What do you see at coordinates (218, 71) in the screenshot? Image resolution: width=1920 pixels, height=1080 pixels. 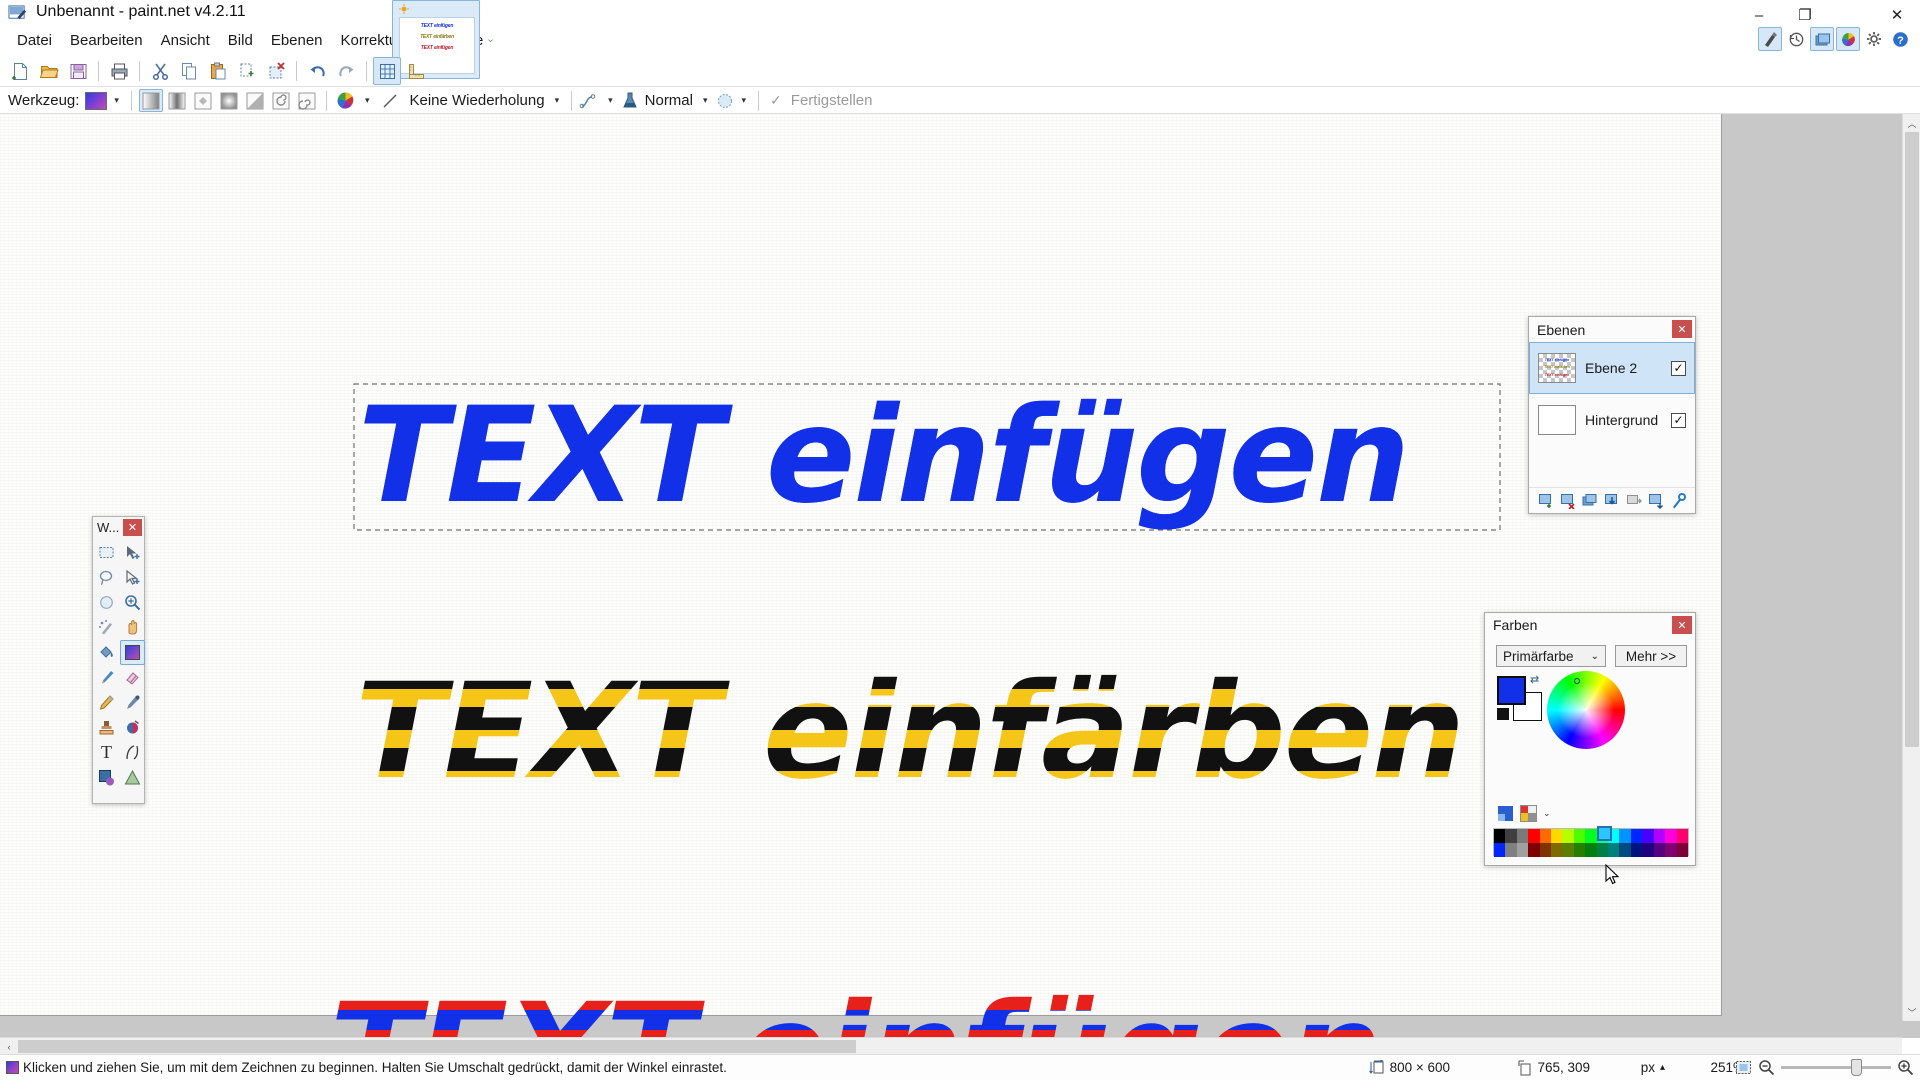 I see `paste-icon` at bounding box center [218, 71].